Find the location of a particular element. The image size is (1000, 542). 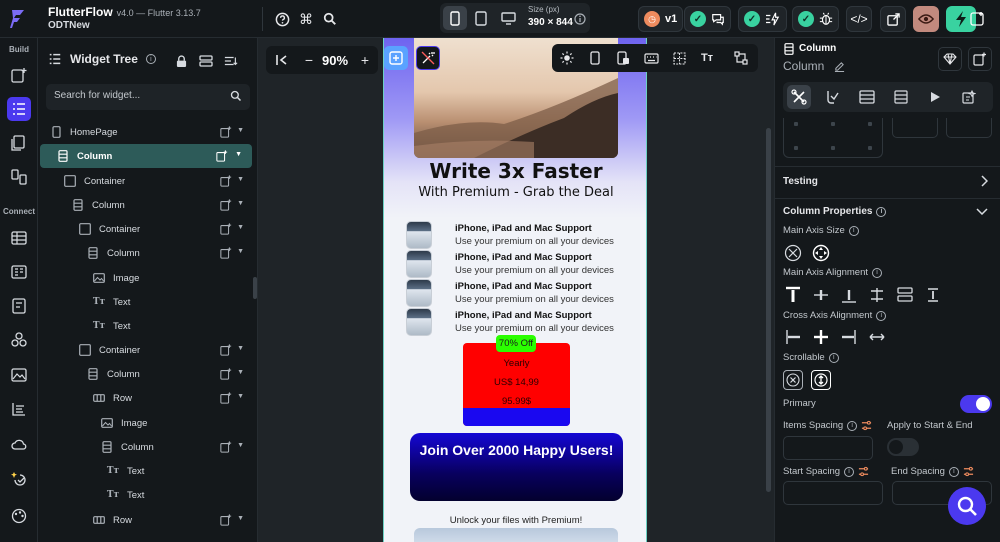

info-icon is located at coordinates (580, 19).